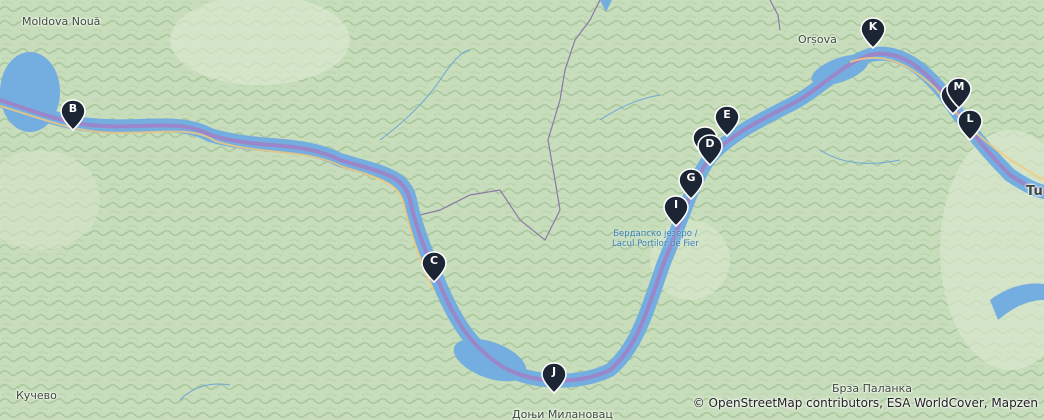 Image resolution: width=1044 pixels, height=420 pixels. What do you see at coordinates (691, 177) in the screenshot?
I see `marker-label: G` at bounding box center [691, 177].